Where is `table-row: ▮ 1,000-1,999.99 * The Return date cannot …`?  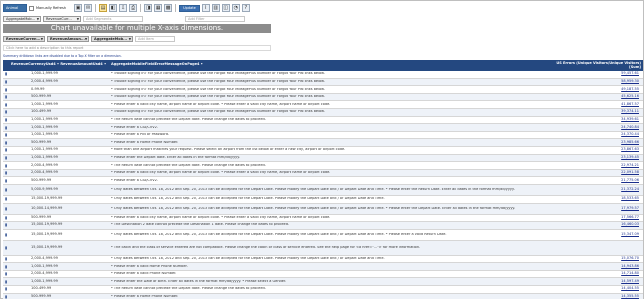
table-row: ▮ 1,000-1,999.99 * The Return date cannot … is located at coordinates (323, 121).